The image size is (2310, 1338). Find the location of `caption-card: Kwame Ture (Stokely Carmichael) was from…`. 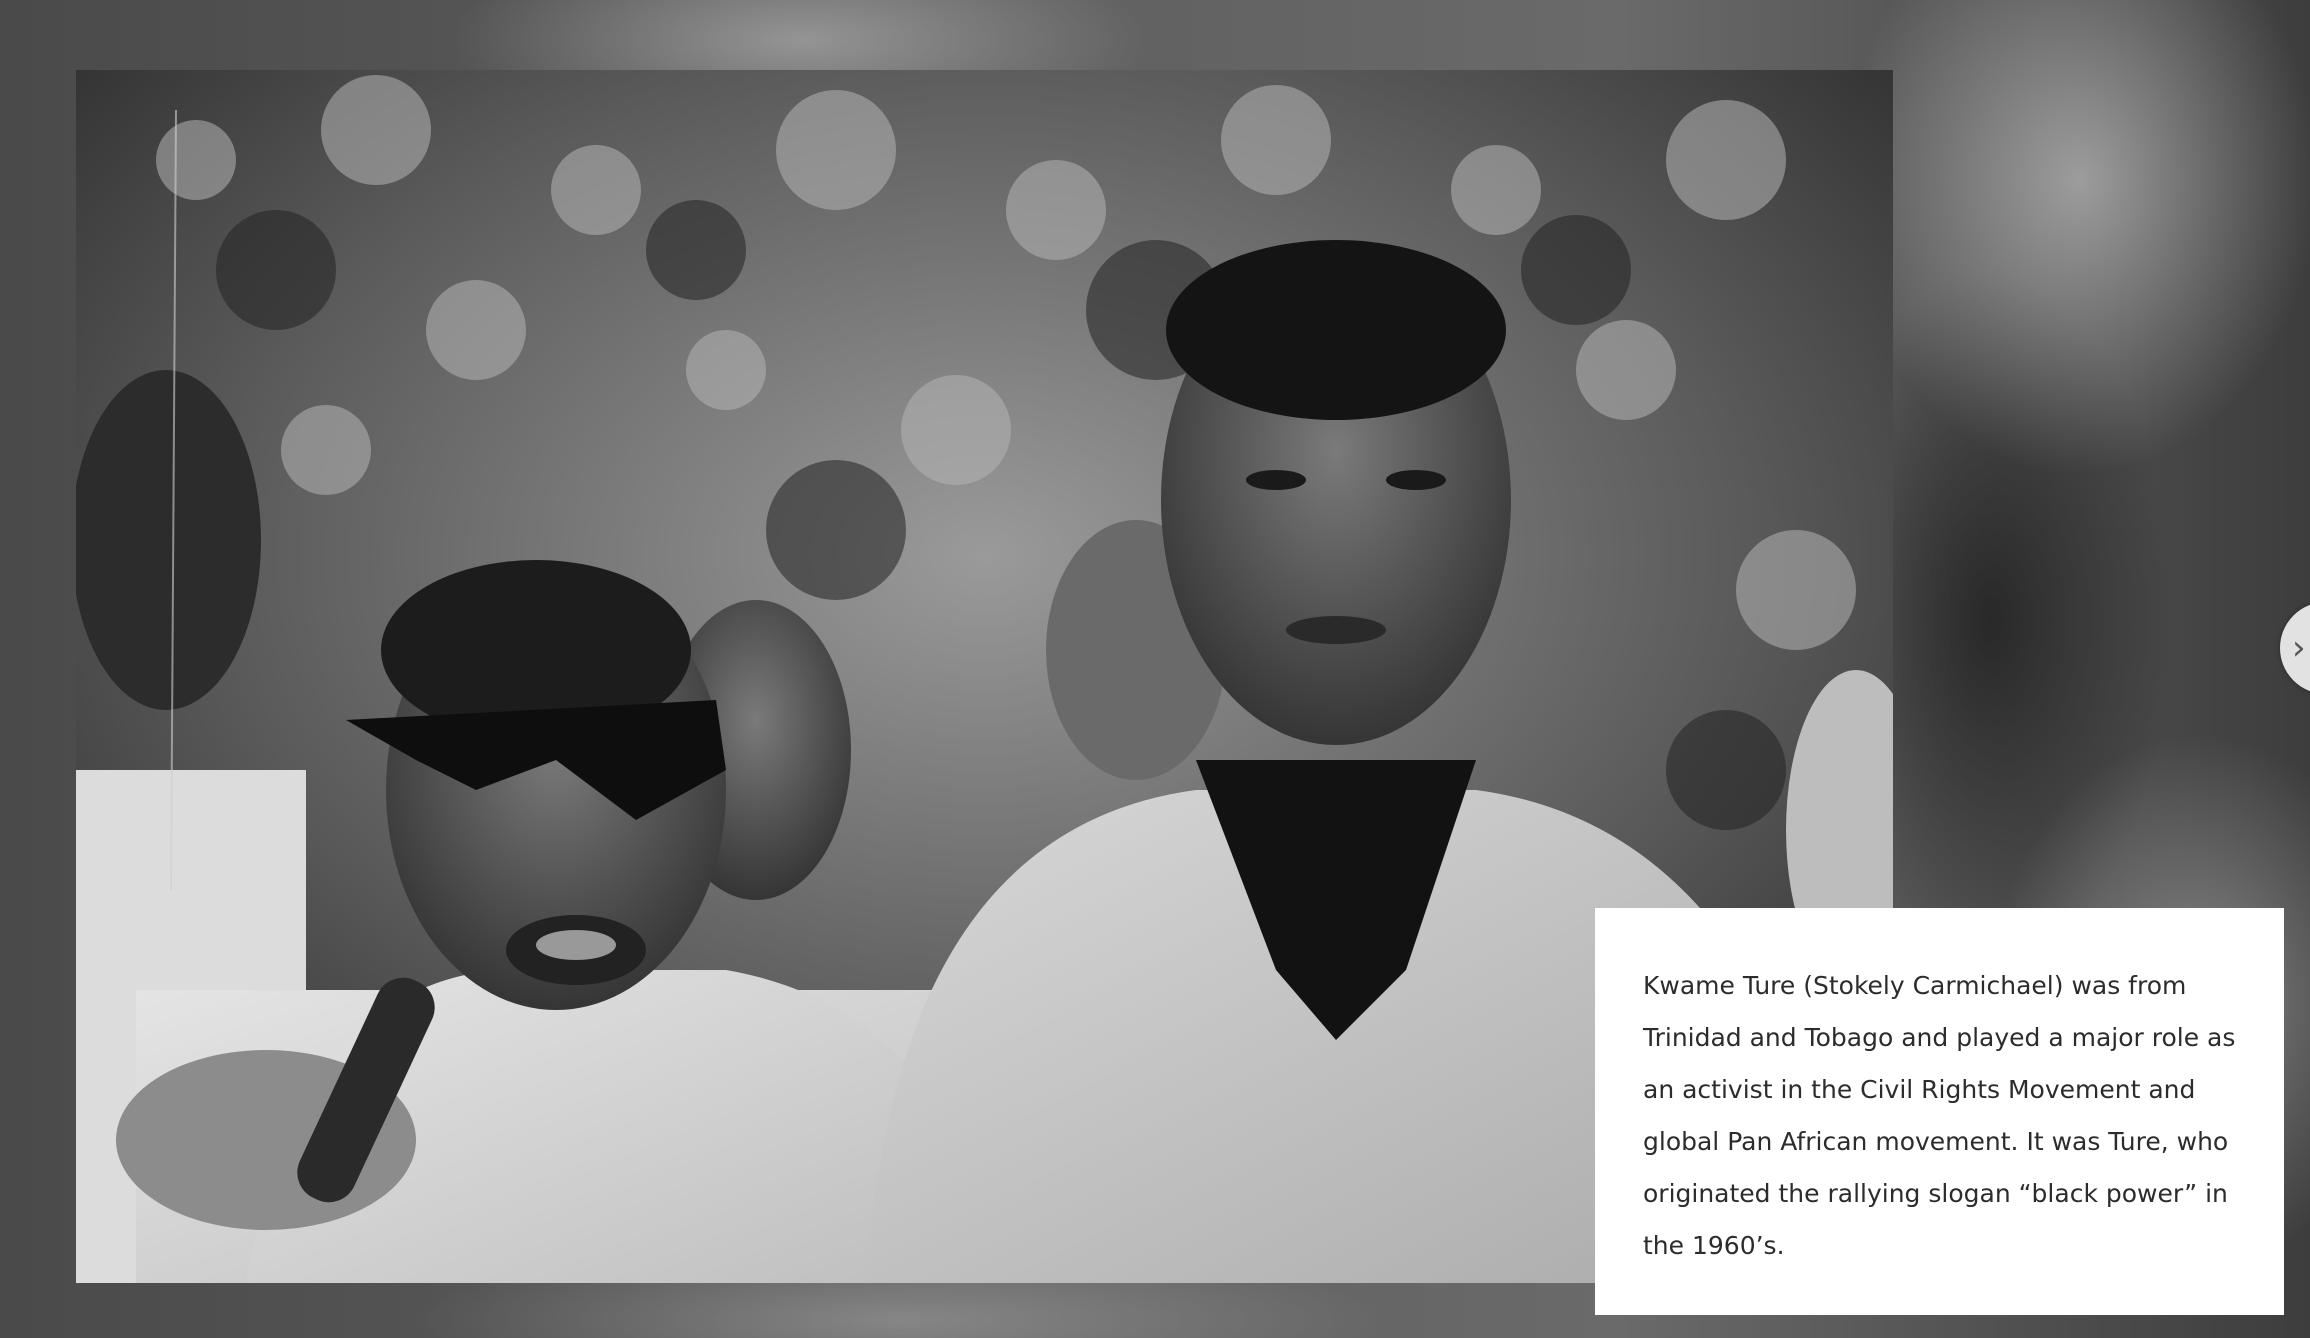

caption-card: Kwame Ture (Stokely Carmichael) was from… is located at coordinates (1939, 1111).